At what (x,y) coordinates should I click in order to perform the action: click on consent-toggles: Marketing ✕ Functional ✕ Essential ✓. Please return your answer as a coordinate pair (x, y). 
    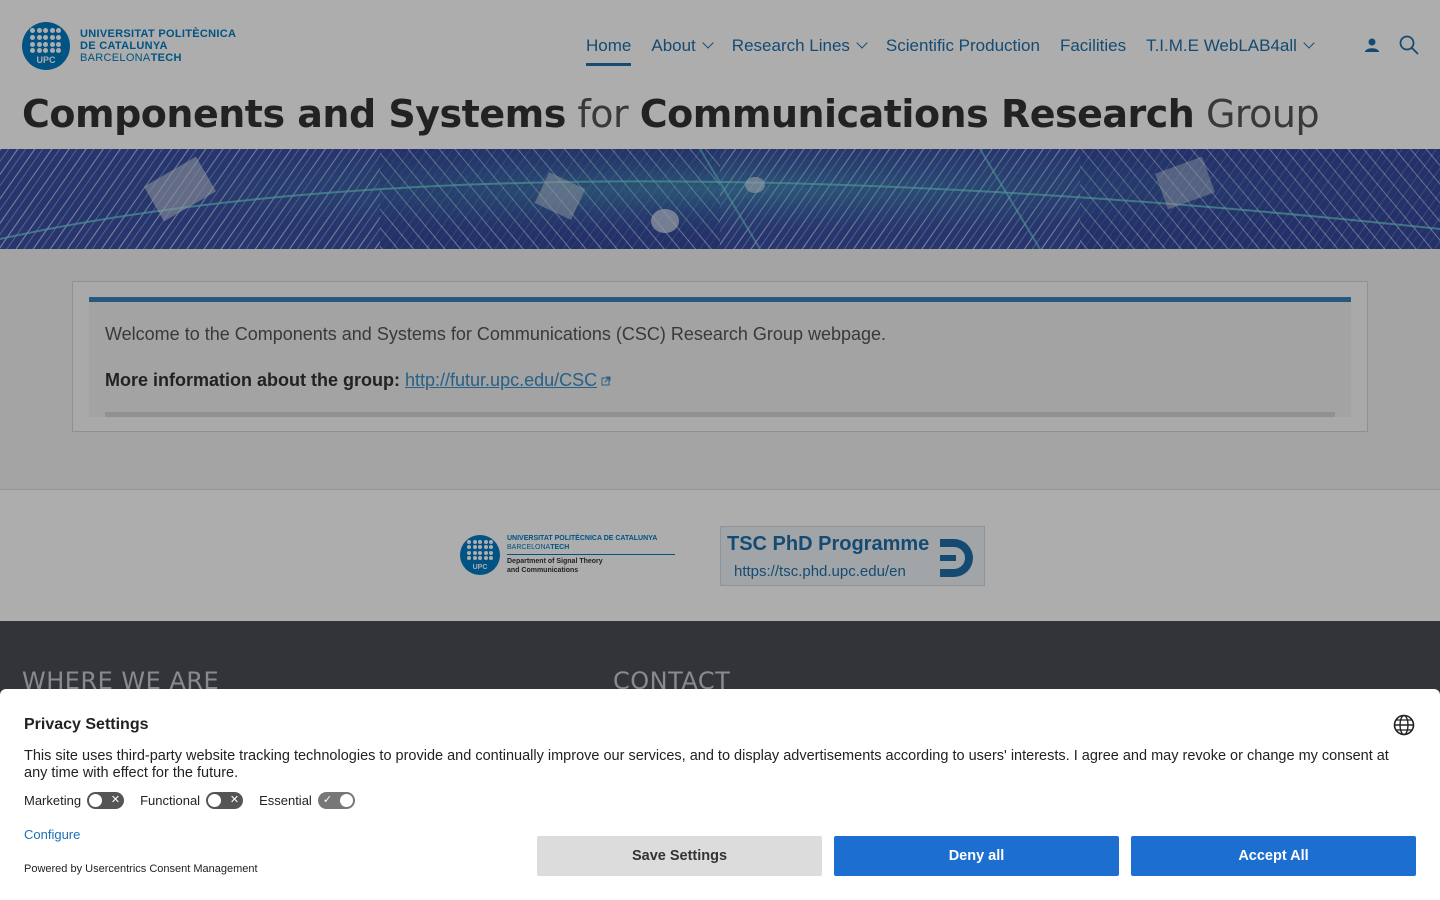
    Looking at the image, I should click on (197, 800).